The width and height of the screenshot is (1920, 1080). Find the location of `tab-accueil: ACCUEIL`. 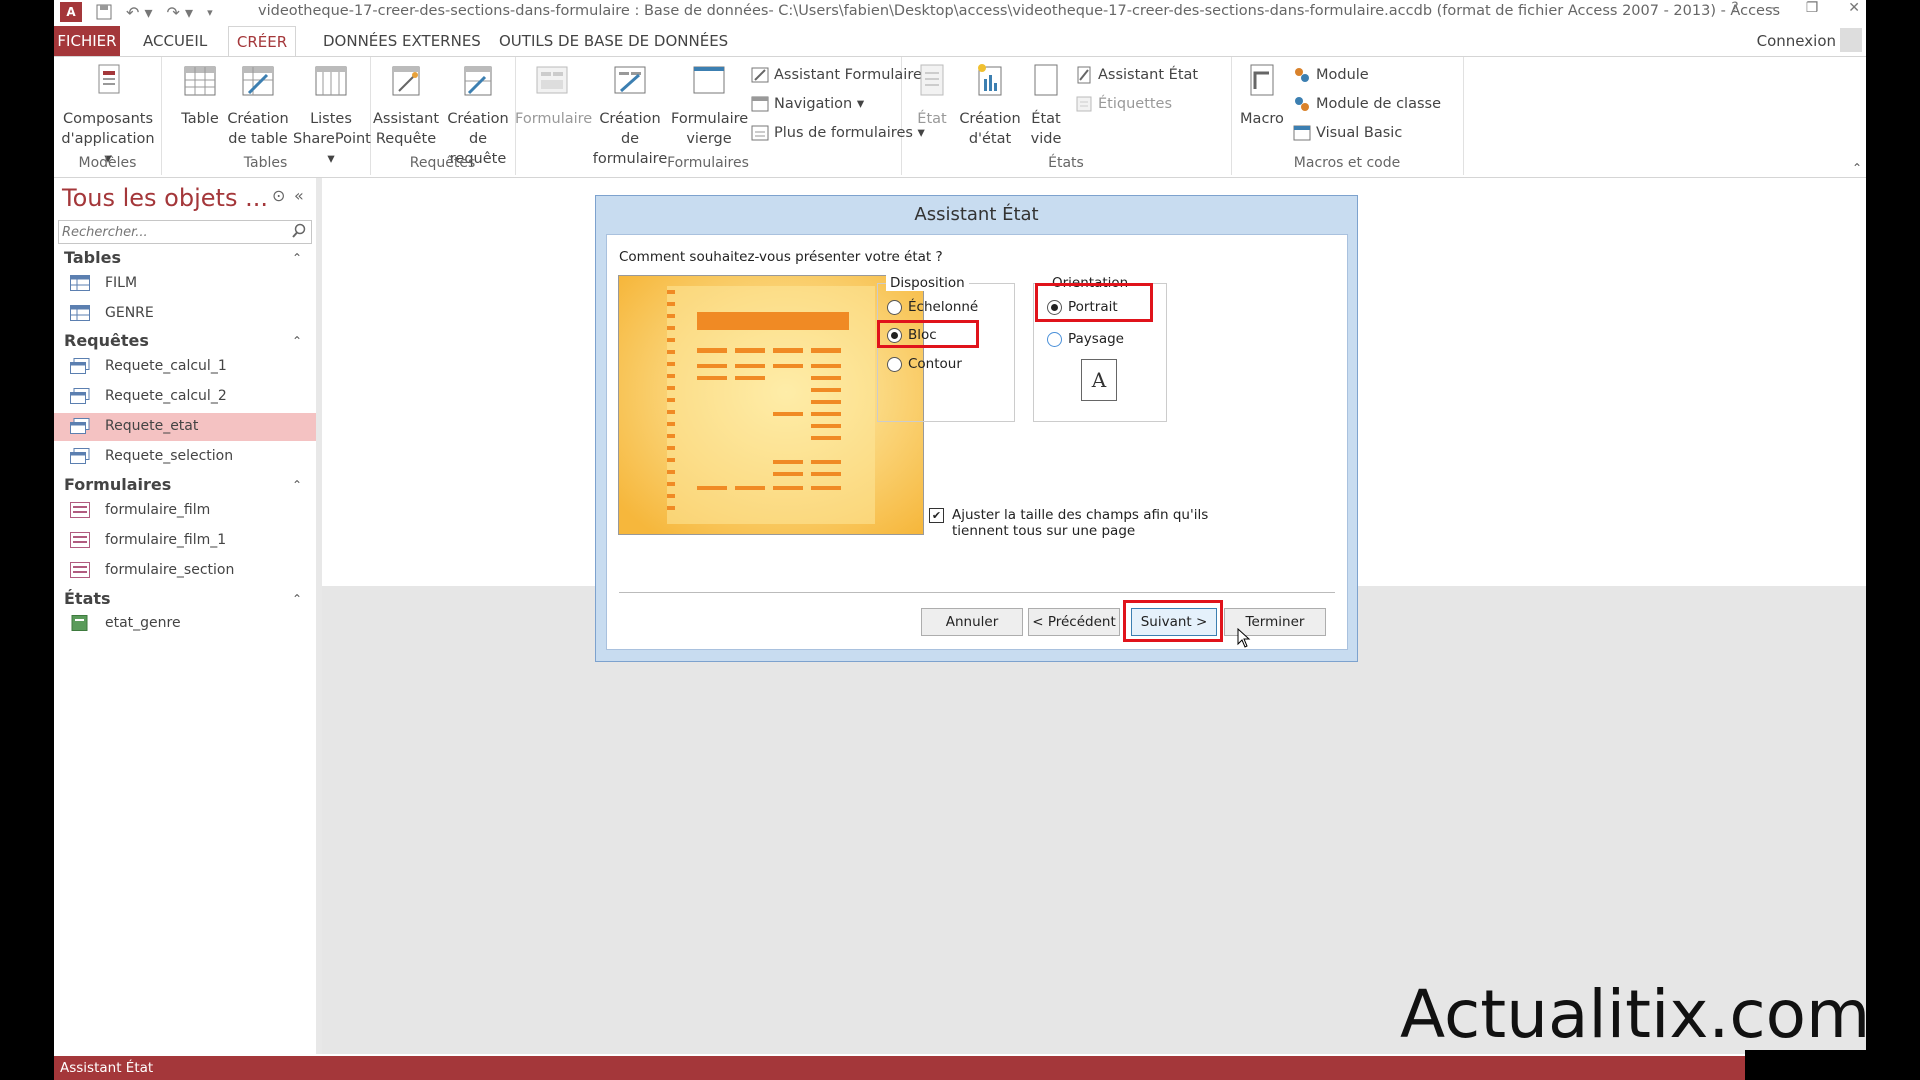

tab-accueil: ACCUEIL is located at coordinates (175, 41).